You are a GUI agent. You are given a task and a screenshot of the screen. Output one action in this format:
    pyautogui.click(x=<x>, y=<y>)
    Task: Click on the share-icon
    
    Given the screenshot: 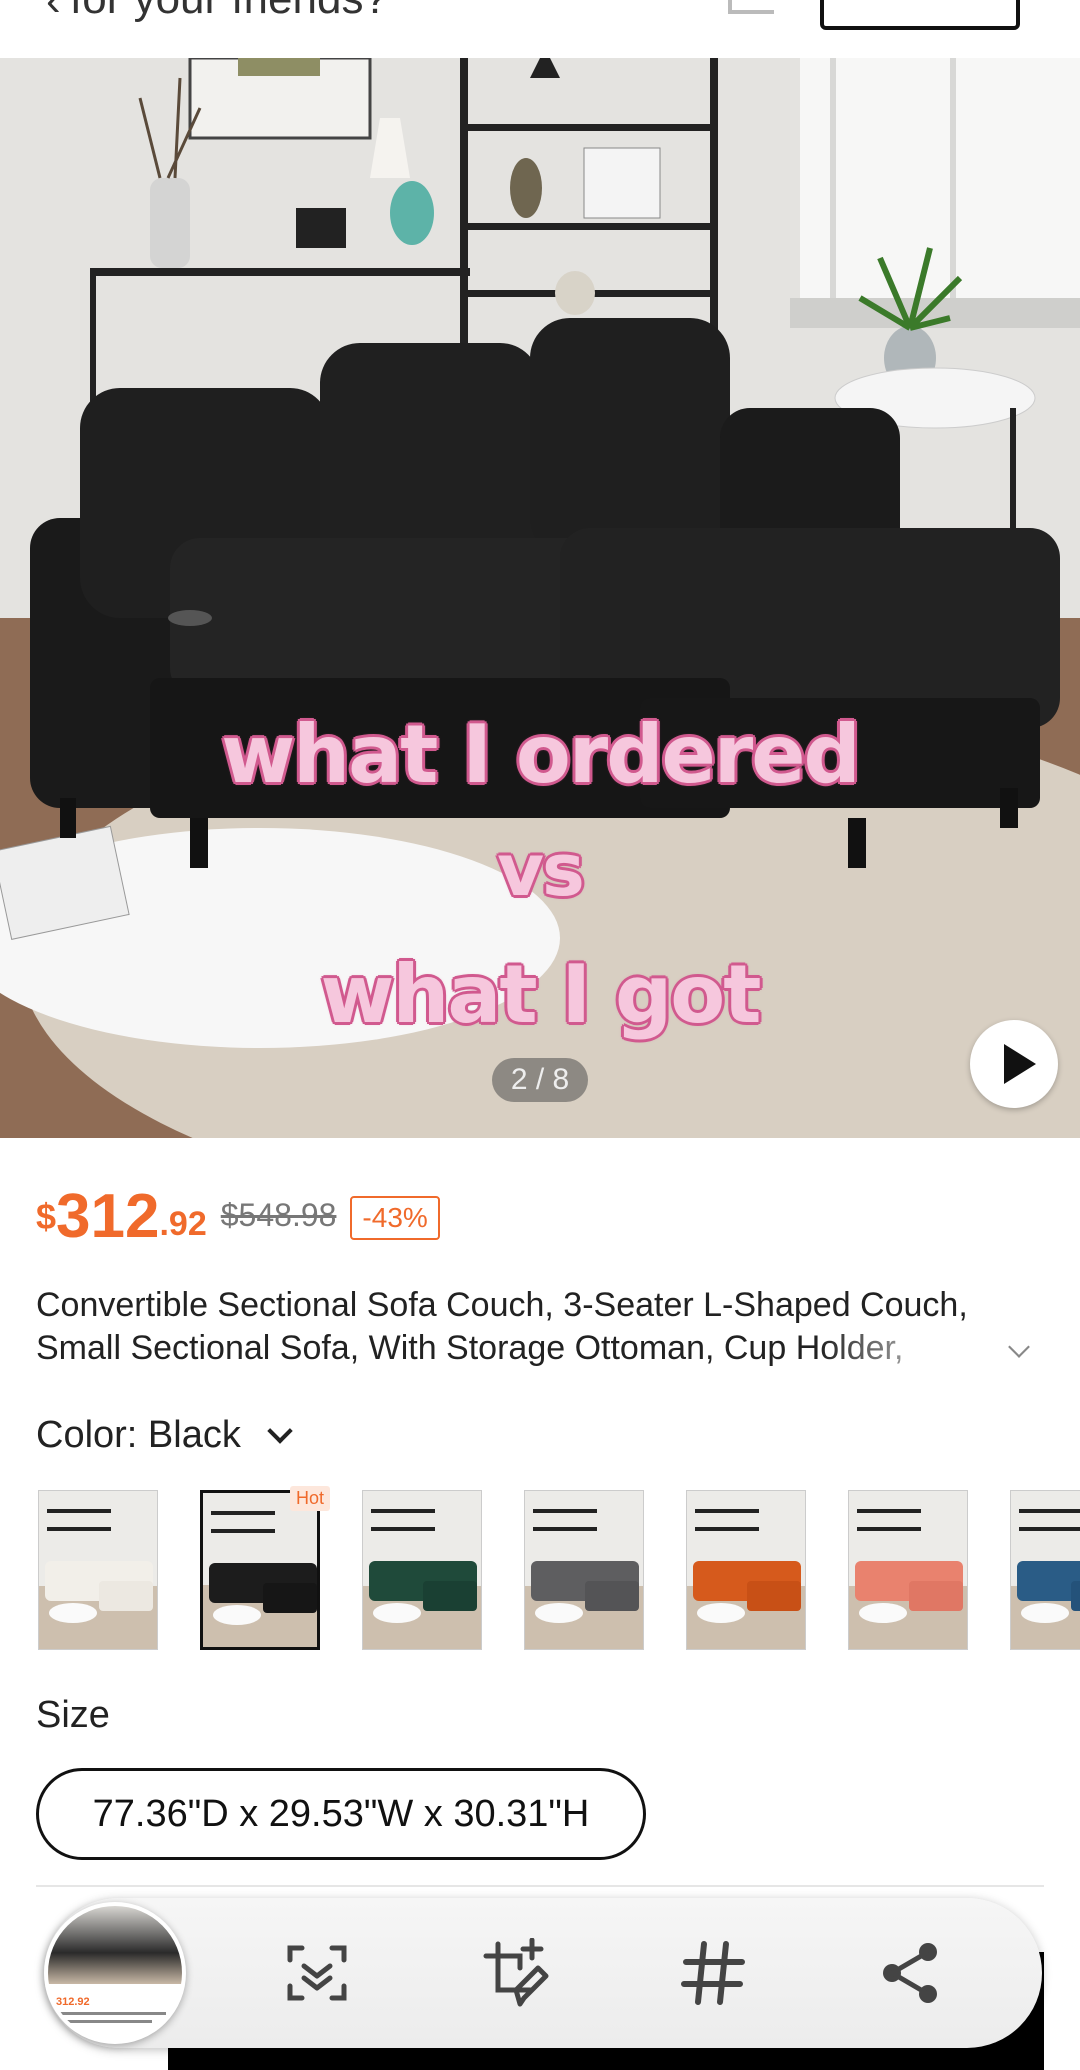 What is the action you would take?
    pyautogui.click(x=911, y=1973)
    